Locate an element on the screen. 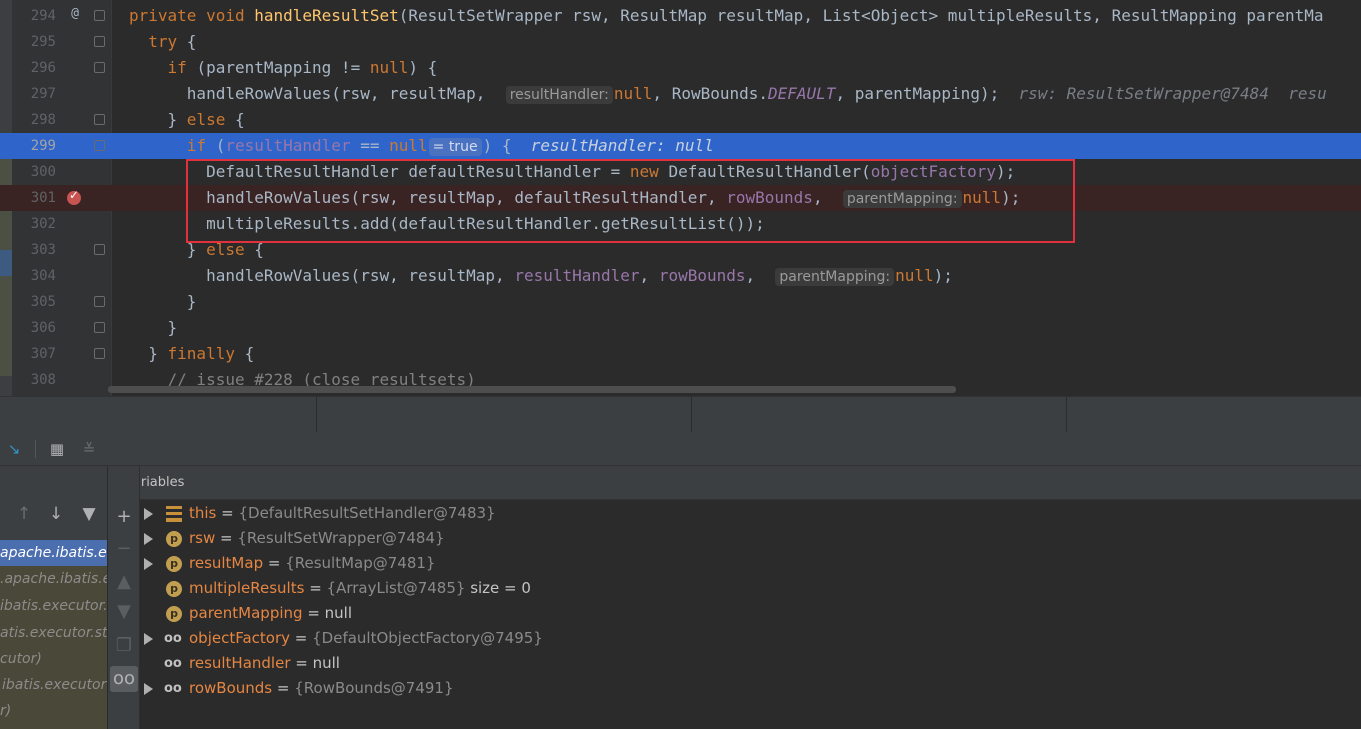 The image size is (1361, 729). line-number: 296 is located at coordinates (43, 68).